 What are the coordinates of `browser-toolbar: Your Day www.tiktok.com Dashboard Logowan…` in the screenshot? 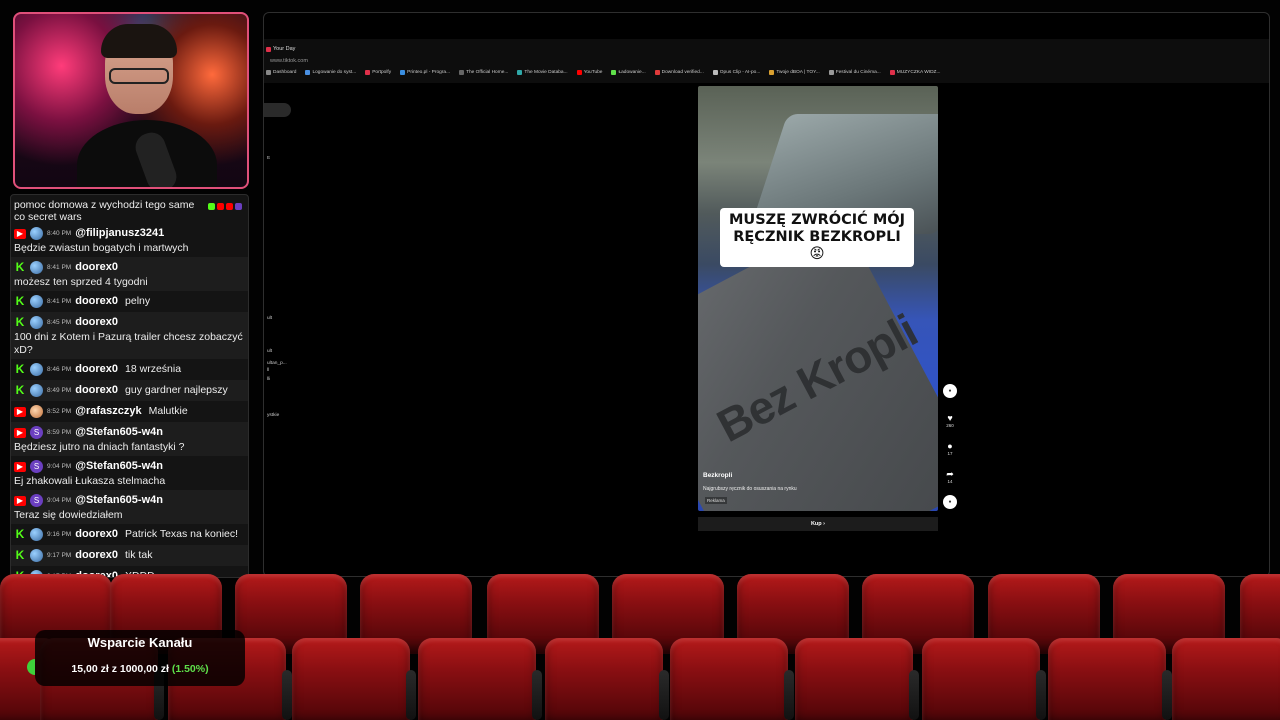 It's located at (766, 61).